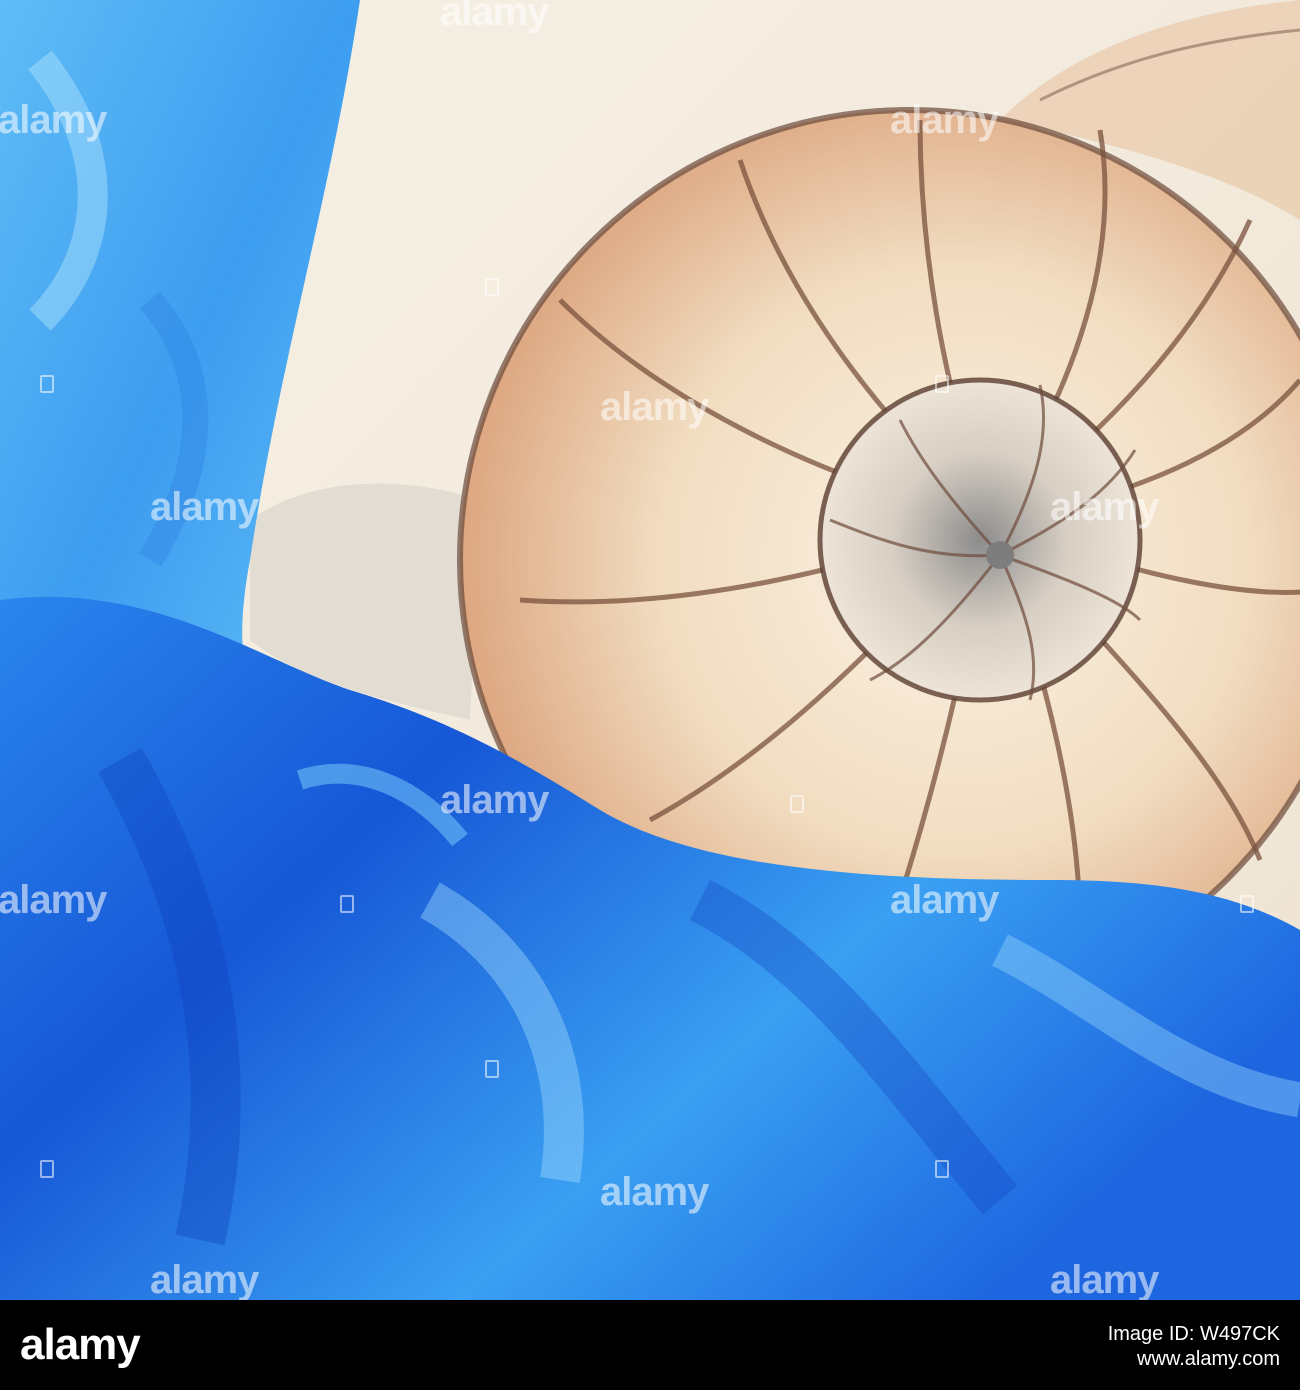 The height and width of the screenshot is (1390, 1300). What do you see at coordinates (1208, 1359) in the screenshot?
I see `site-url-text: www.alamy.com` at bounding box center [1208, 1359].